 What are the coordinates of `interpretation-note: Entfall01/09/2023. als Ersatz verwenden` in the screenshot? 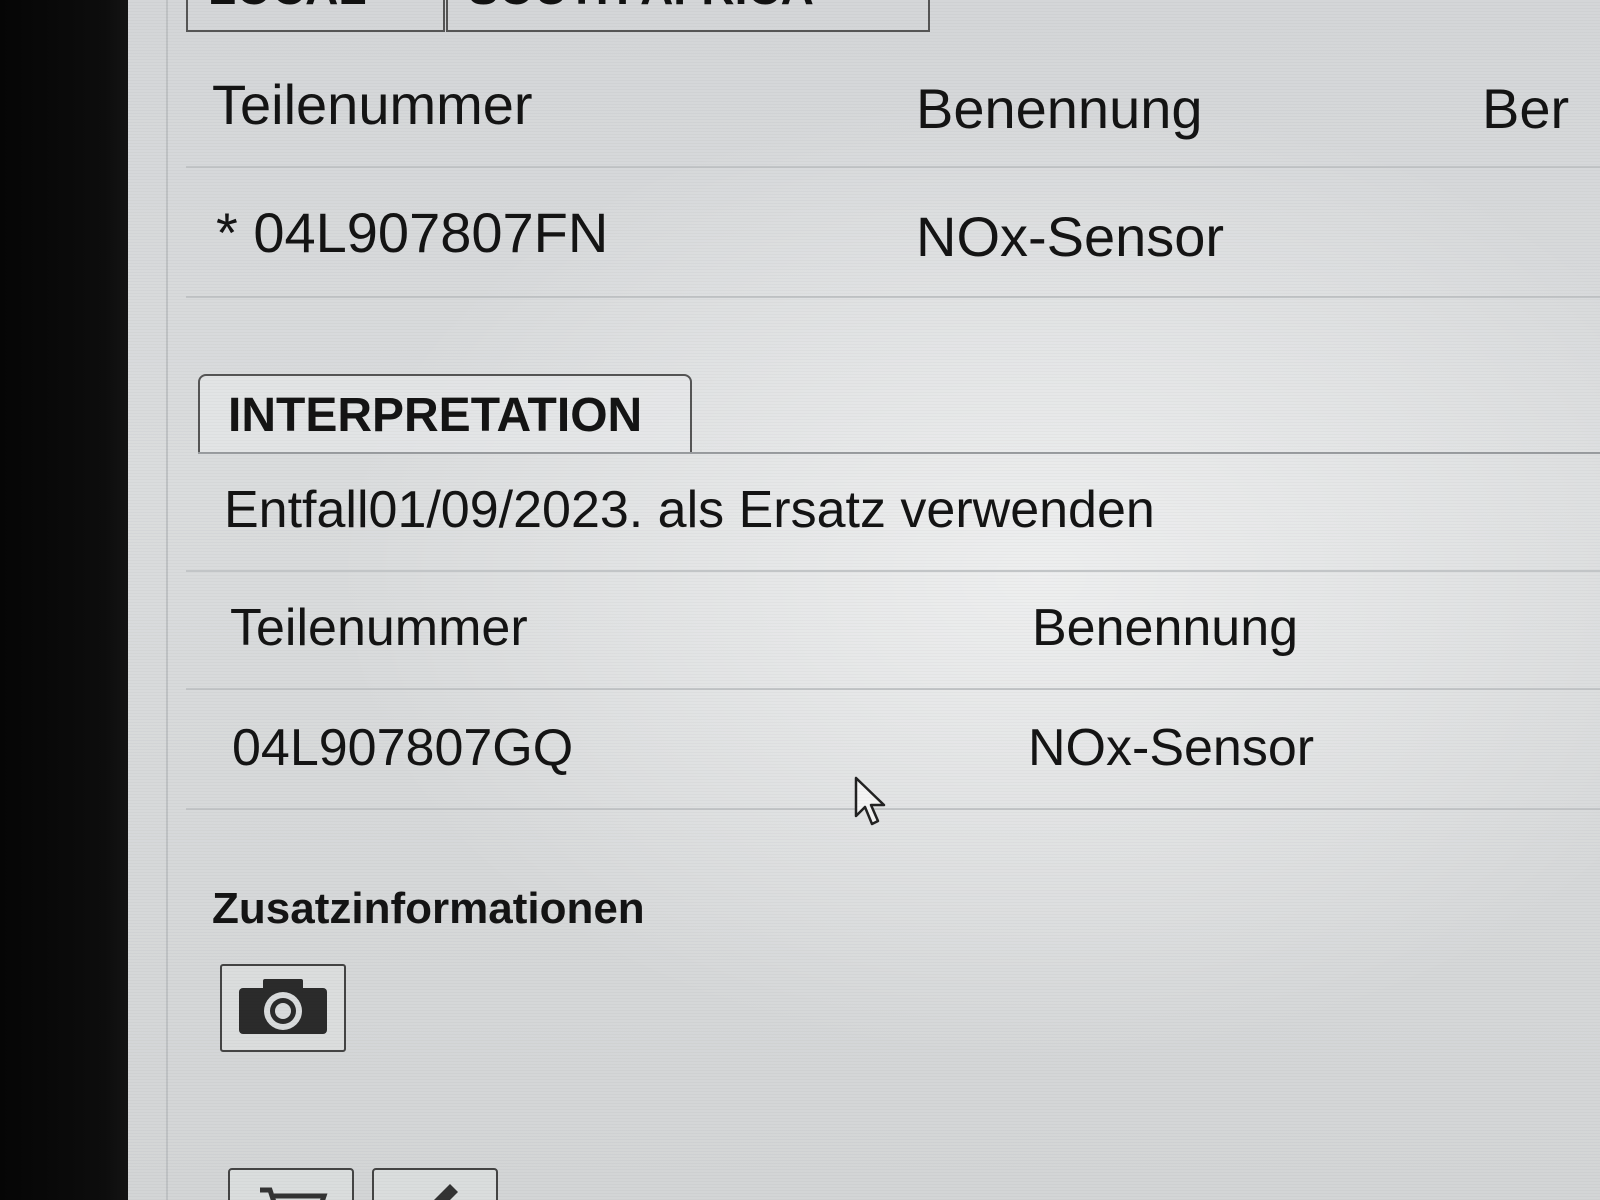 It's located at (689, 510).